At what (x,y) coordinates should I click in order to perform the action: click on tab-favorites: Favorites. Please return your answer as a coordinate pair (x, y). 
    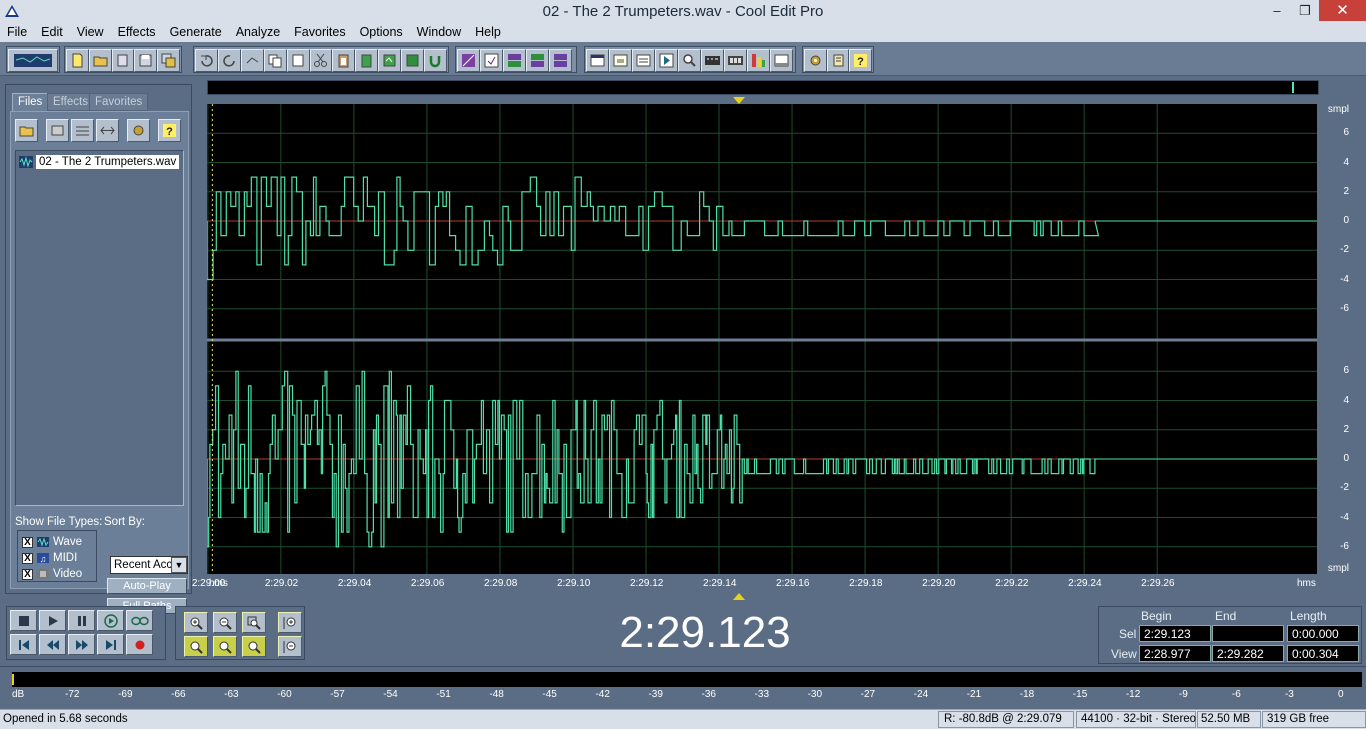
    Looking at the image, I should click on (119, 102).